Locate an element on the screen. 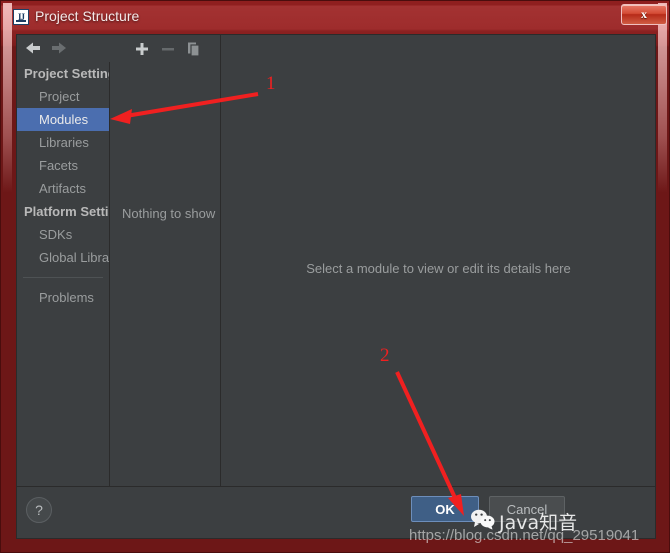 The height and width of the screenshot is (553, 670). intellij-idea-icon: IJ is located at coordinates (21, 17).